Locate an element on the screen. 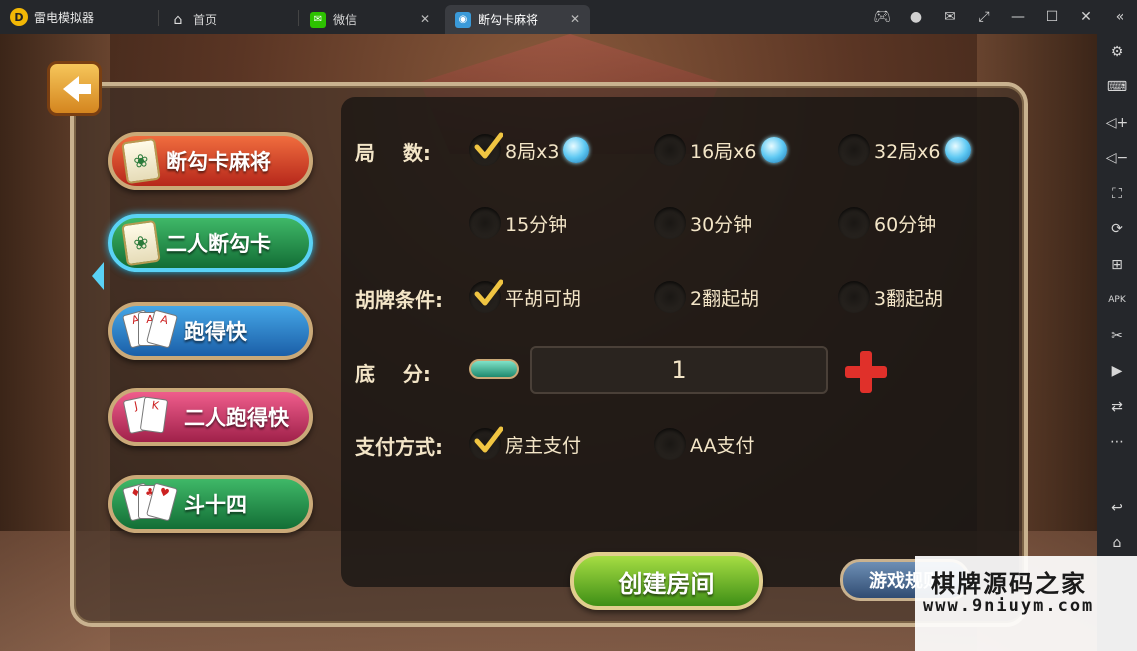 The width and height of the screenshot is (1137, 651). back-arrow-icon is located at coordinates (76, 88).